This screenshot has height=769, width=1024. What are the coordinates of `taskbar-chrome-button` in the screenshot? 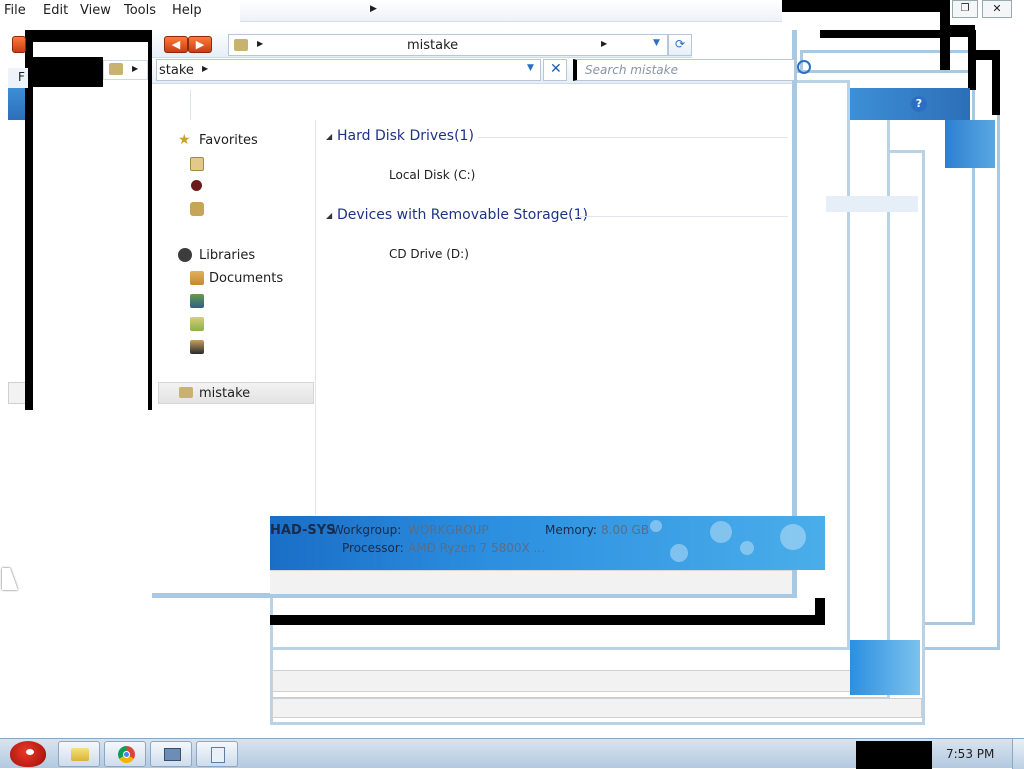 It's located at (125, 754).